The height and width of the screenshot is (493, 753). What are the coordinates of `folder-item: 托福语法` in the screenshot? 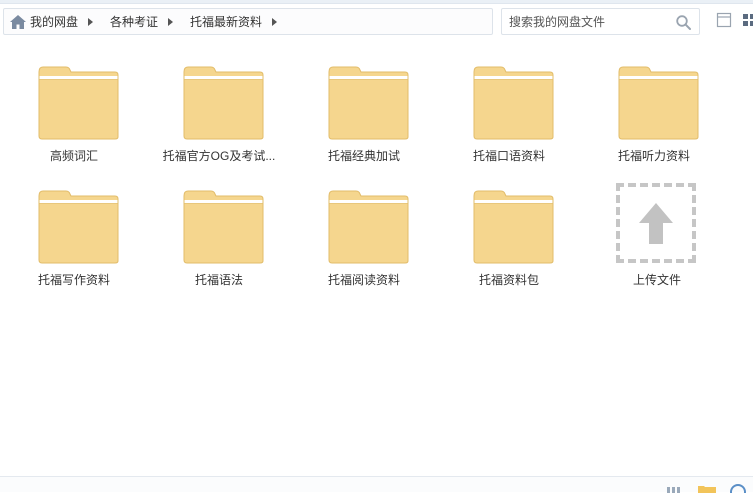 It's located at (219, 241).